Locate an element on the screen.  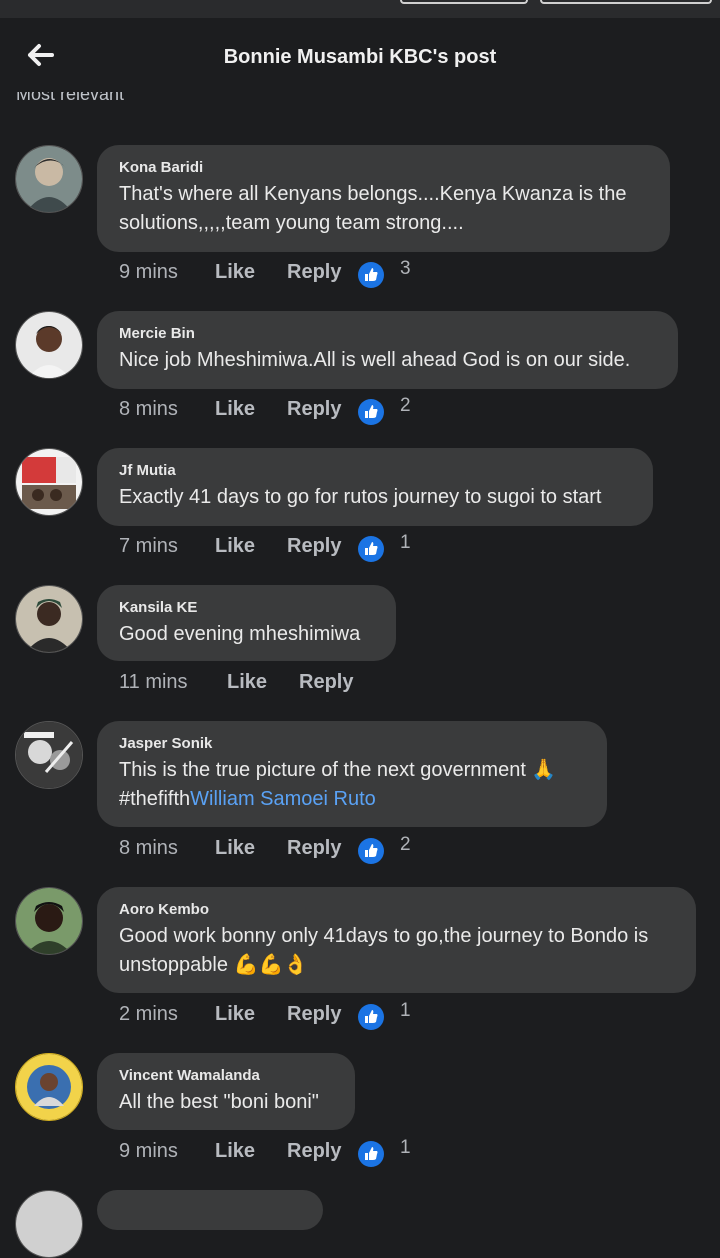
comment-text: All the best "boni boni" is located at coordinates (219, 1102).